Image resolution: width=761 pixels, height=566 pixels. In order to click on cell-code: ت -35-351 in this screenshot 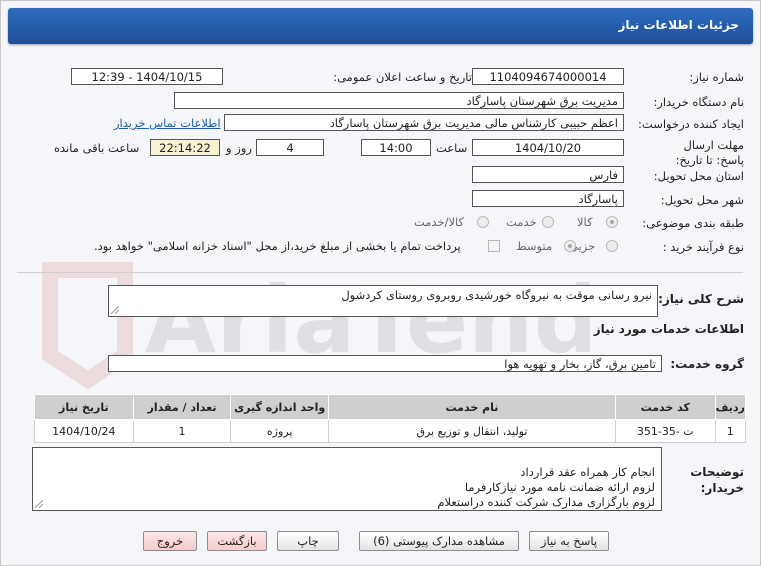, I will do `click(665, 431)`.